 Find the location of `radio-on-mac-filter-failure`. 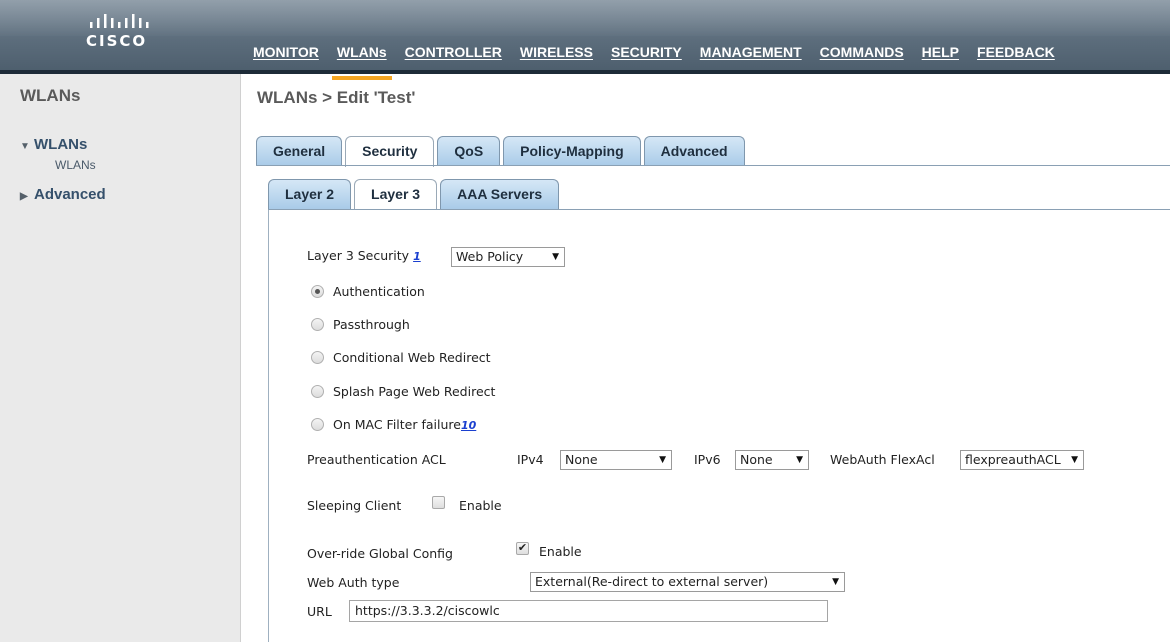

radio-on-mac-filter-failure is located at coordinates (317, 424).